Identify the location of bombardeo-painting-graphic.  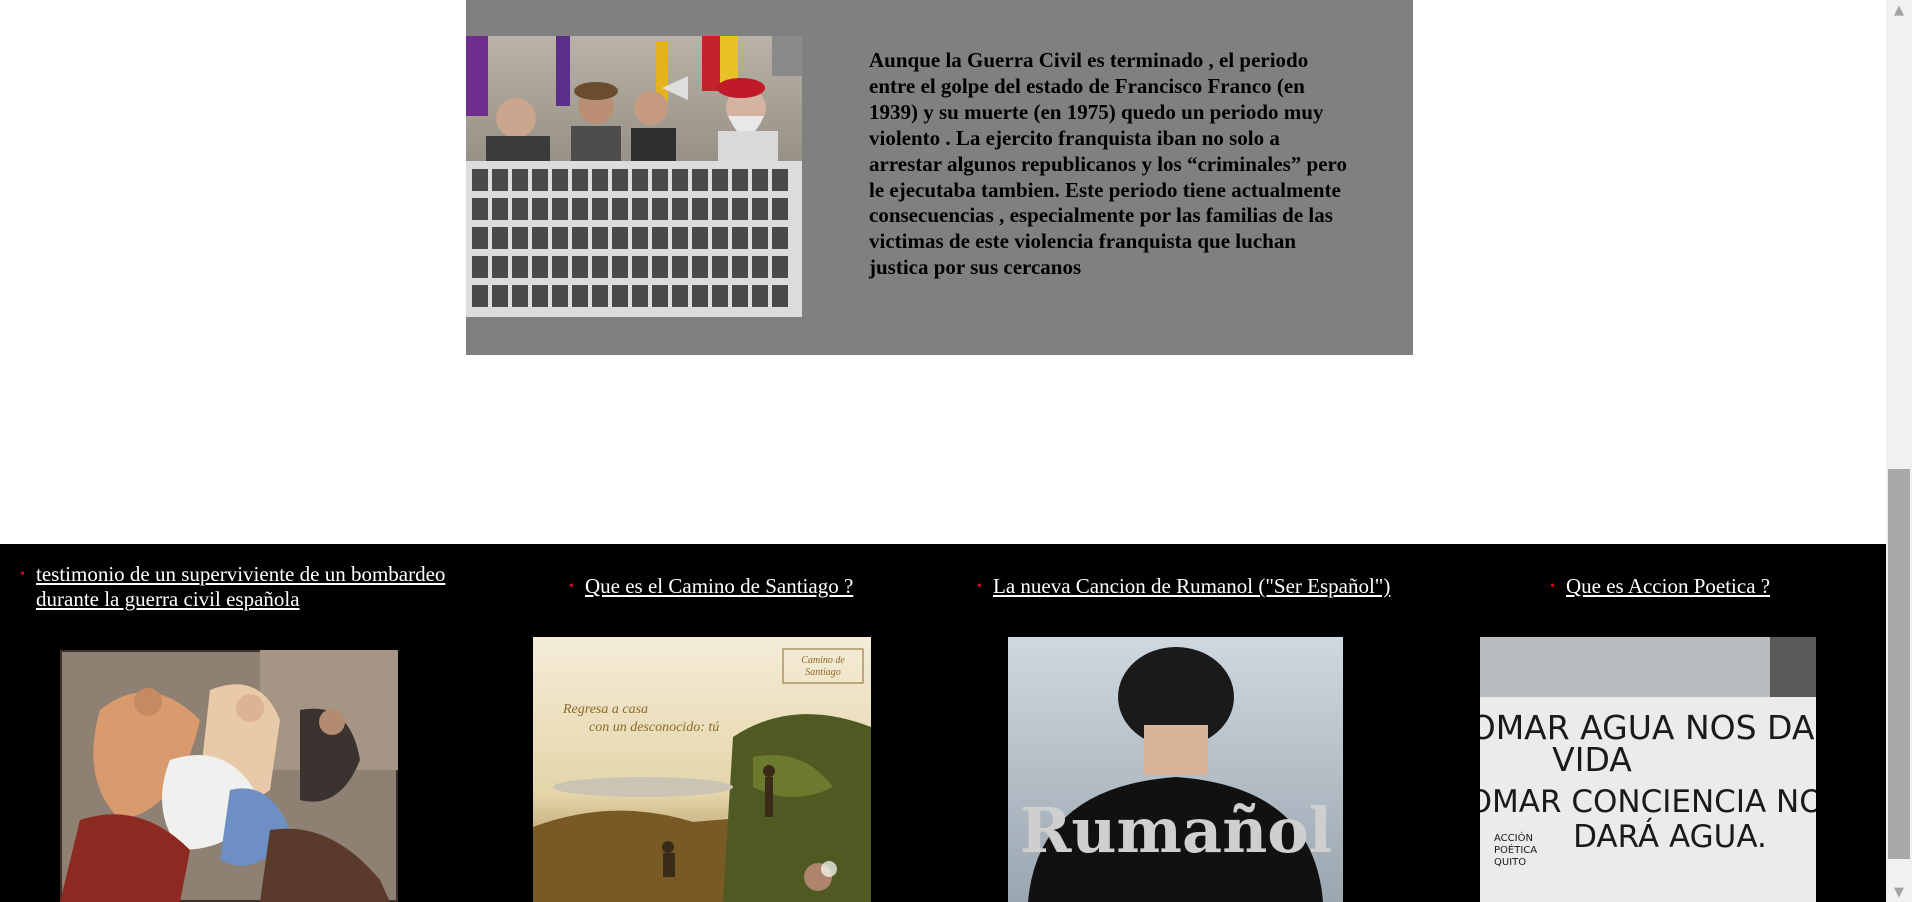
(229, 776).